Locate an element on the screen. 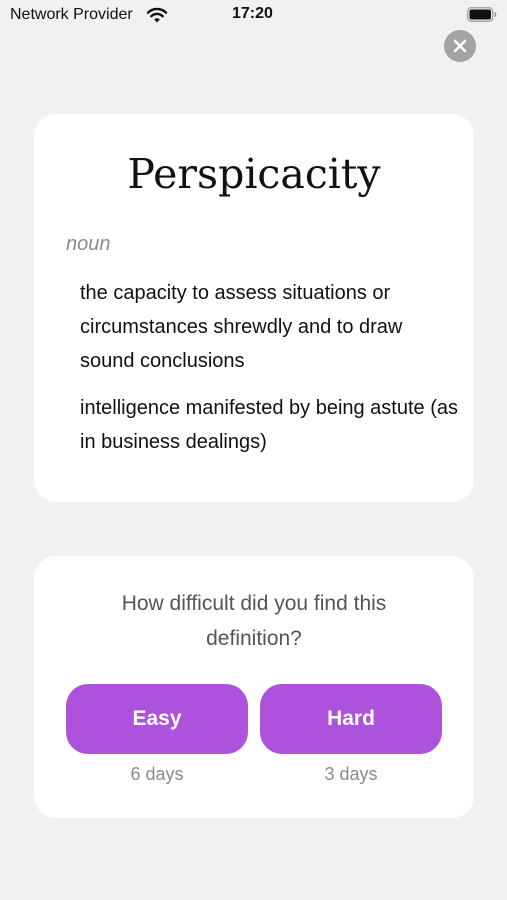 This screenshot has width=507, height=900. hard-button: Hard is located at coordinates (351, 719).